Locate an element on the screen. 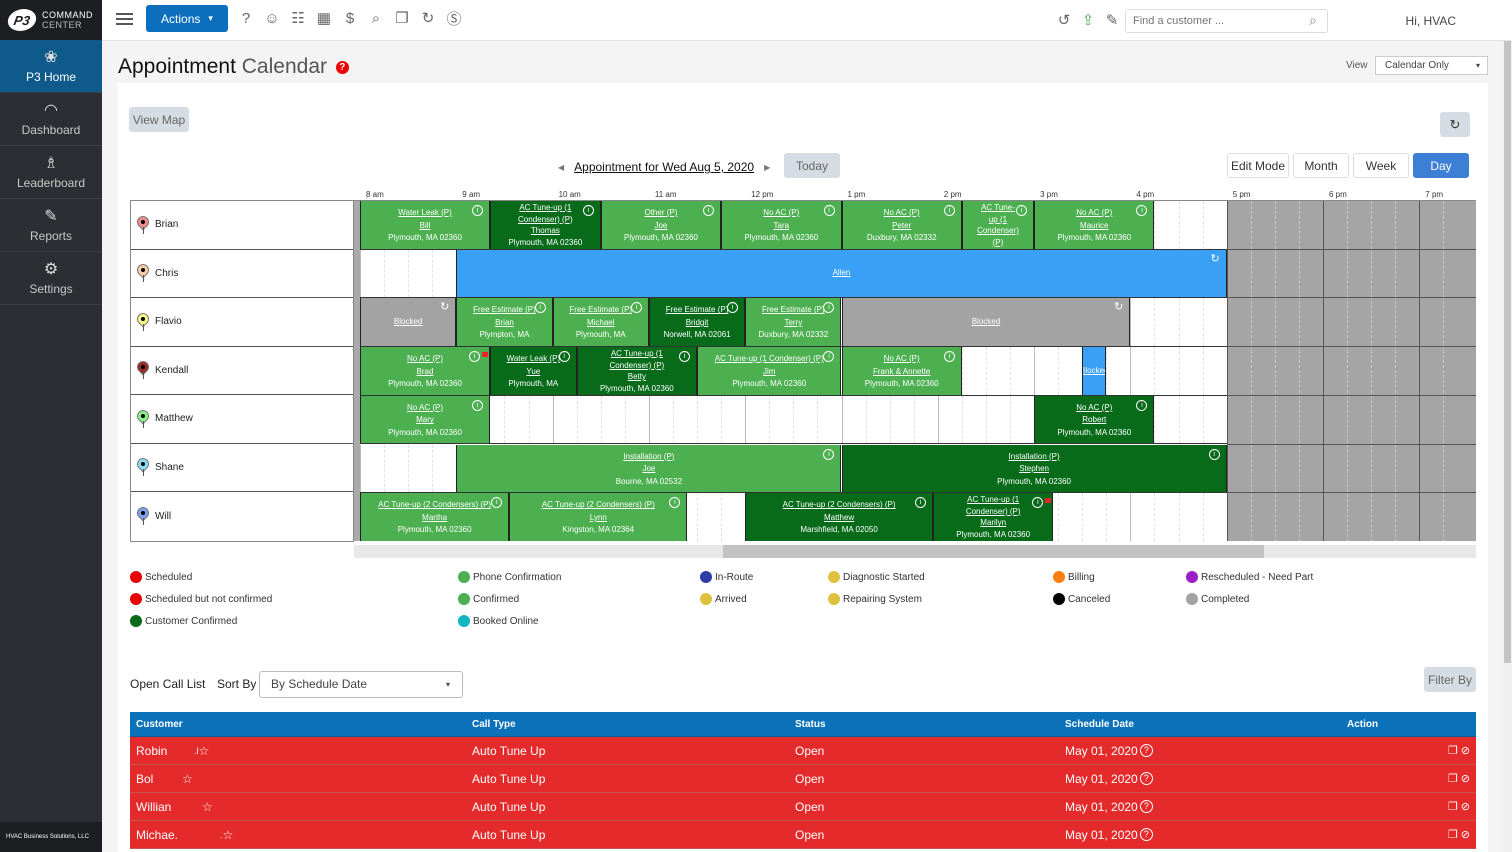 The width and height of the screenshot is (1512, 852). table-row: Bol ☆ Auto Tune Up Open May 01, 2020? ❐ ⊘ is located at coordinates (803, 779).